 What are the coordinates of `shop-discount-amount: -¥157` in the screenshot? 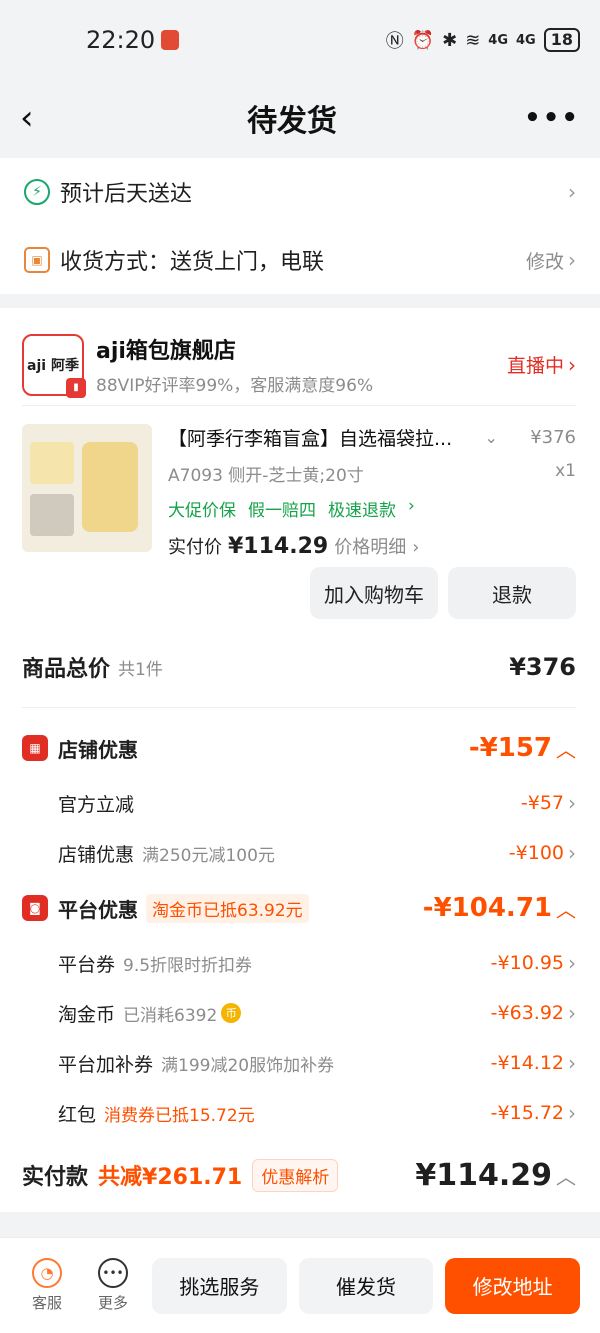 It's located at (510, 748).